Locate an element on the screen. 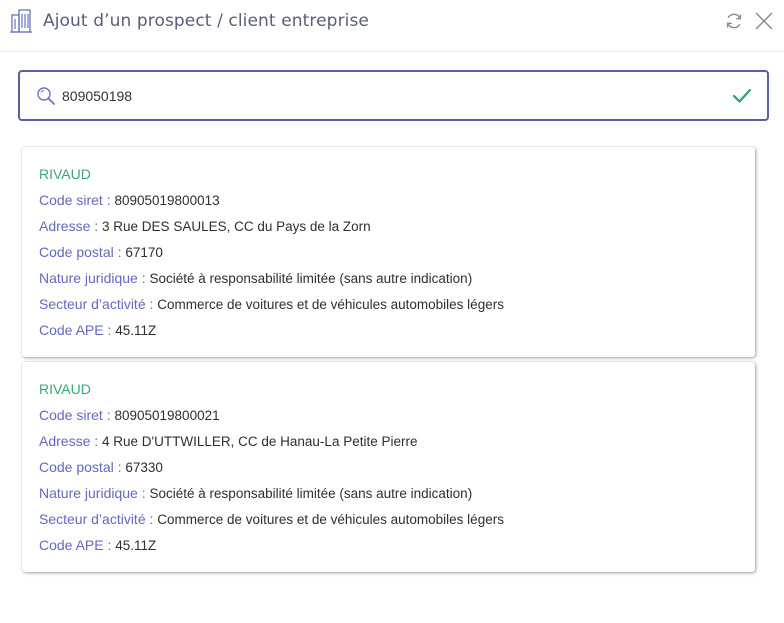 The width and height of the screenshot is (784, 623). siret-row: Code siret : 80905019800013 is located at coordinates (129, 200).